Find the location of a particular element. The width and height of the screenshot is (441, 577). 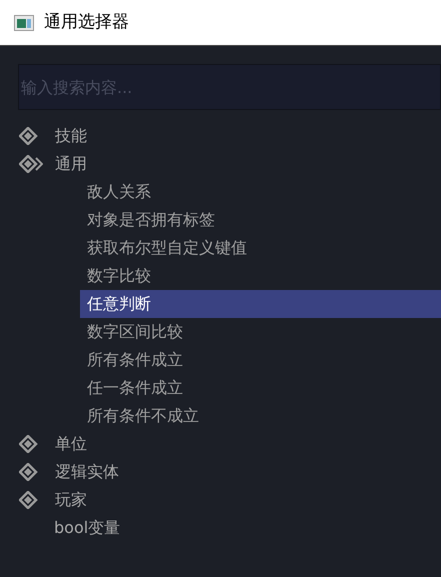

tree-item: 敌人关系 is located at coordinates (260, 192).